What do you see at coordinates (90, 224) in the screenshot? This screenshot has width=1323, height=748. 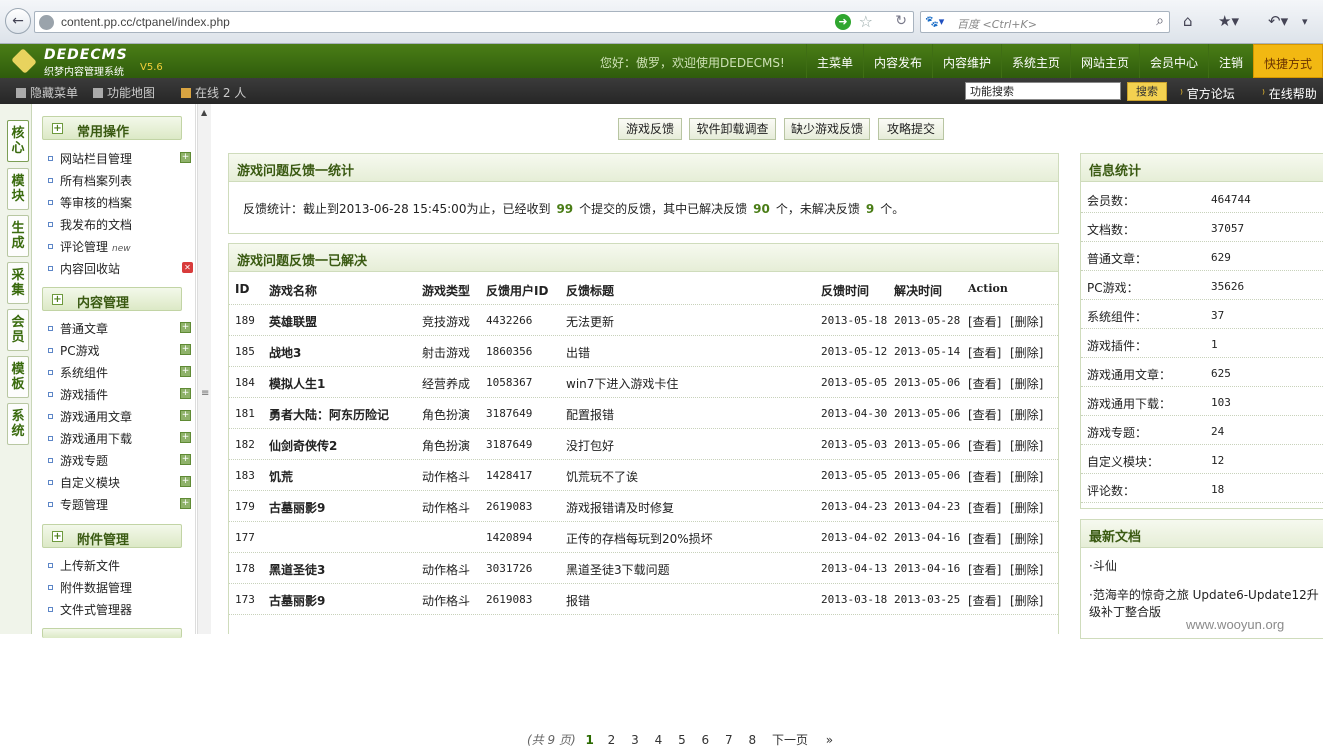 I see `menu-item-my-docs: 我发布的文档` at bounding box center [90, 224].